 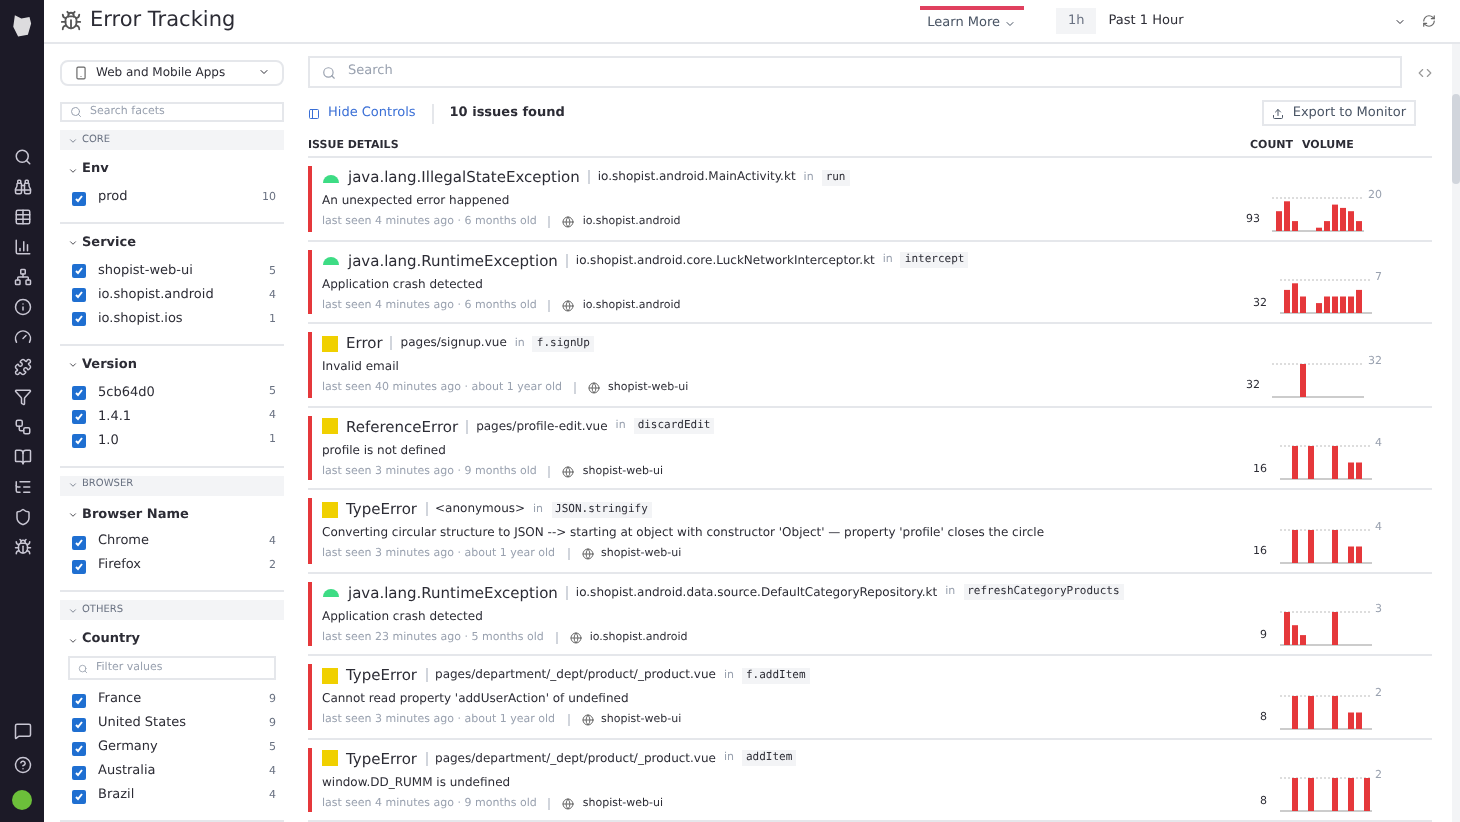 What do you see at coordinates (22, 731) in the screenshot?
I see `chat-icon` at bounding box center [22, 731].